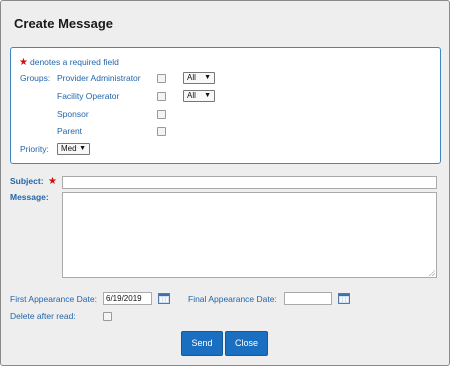  What do you see at coordinates (191, 77) in the screenshot?
I see `group-select-provider-administrator-value: All` at bounding box center [191, 77].